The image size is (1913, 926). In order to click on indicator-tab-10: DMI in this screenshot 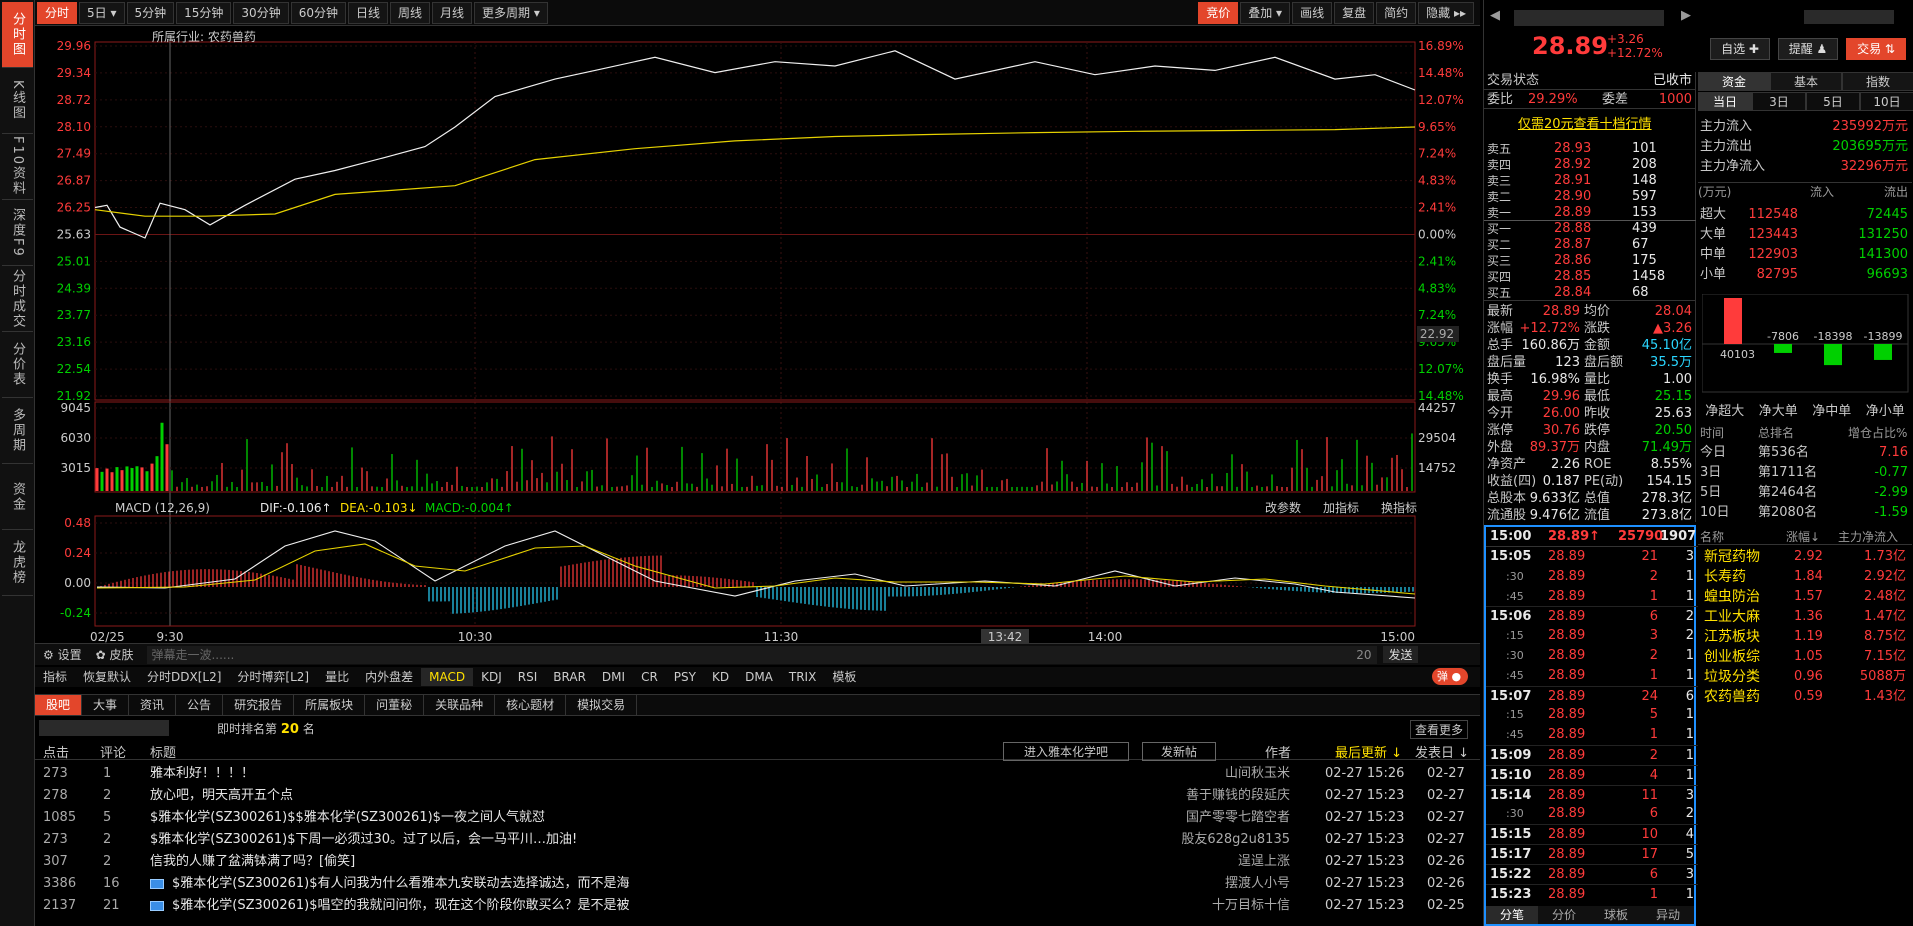, I will do `click(613, 677)`.